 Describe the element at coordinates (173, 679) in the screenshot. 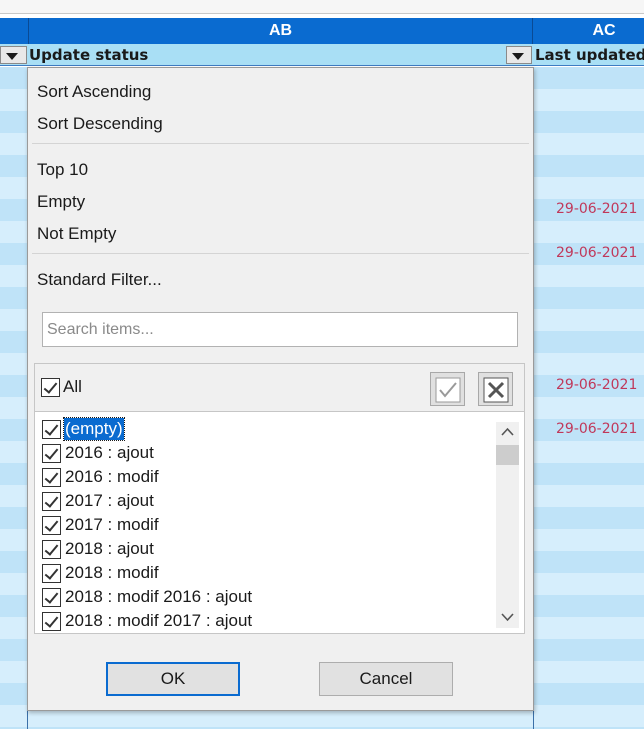

I see `ok-button: OK` at that location.